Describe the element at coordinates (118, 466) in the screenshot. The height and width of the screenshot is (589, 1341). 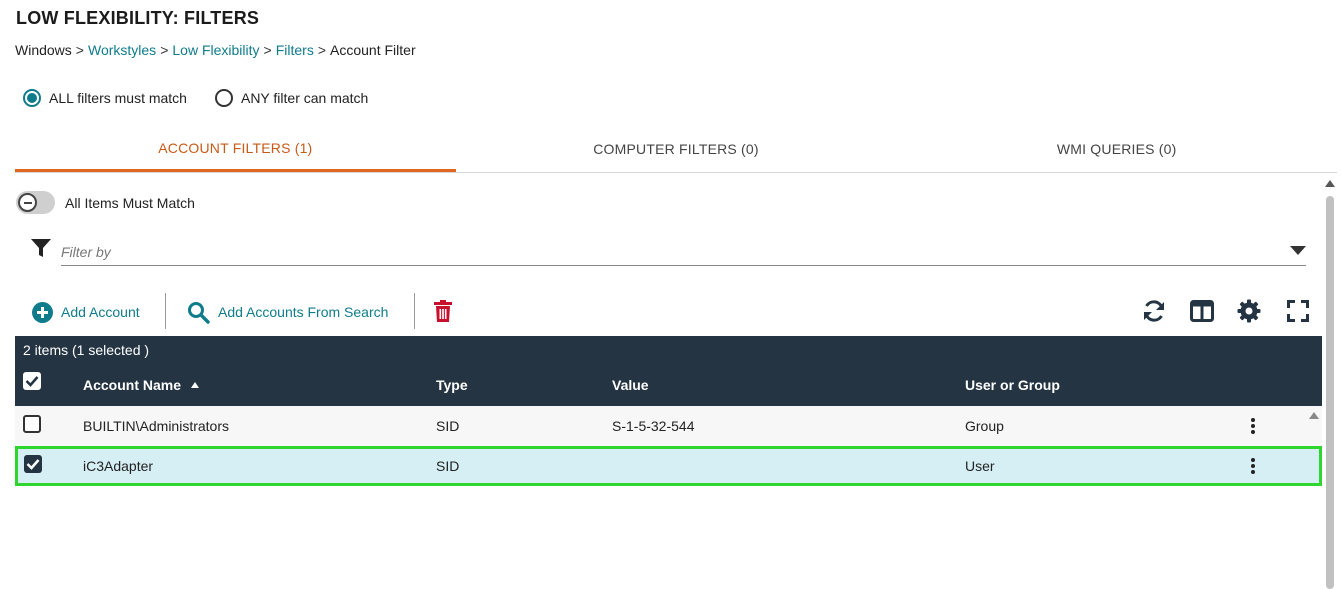
I see `cell-account-name: iC3Adapter` at that location.